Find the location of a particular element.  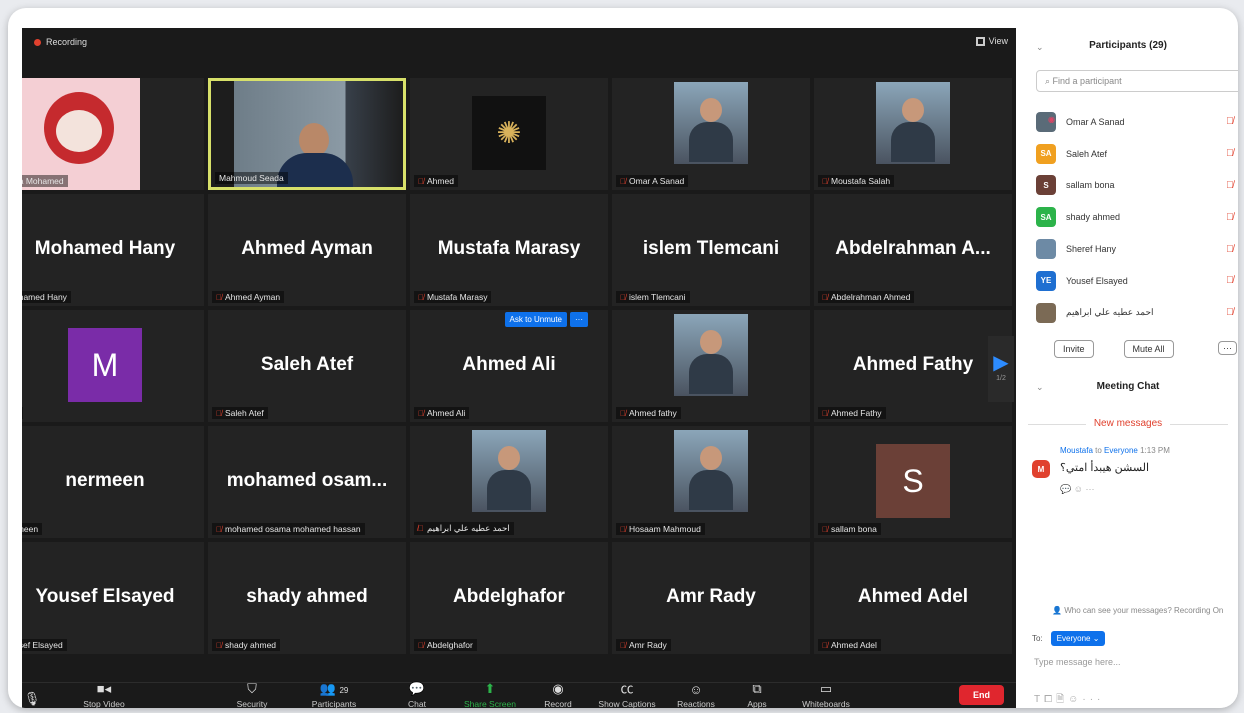

participant-tile: Amr Rady 🎙̸ Amr Rady is located at coordinates (711, 598).